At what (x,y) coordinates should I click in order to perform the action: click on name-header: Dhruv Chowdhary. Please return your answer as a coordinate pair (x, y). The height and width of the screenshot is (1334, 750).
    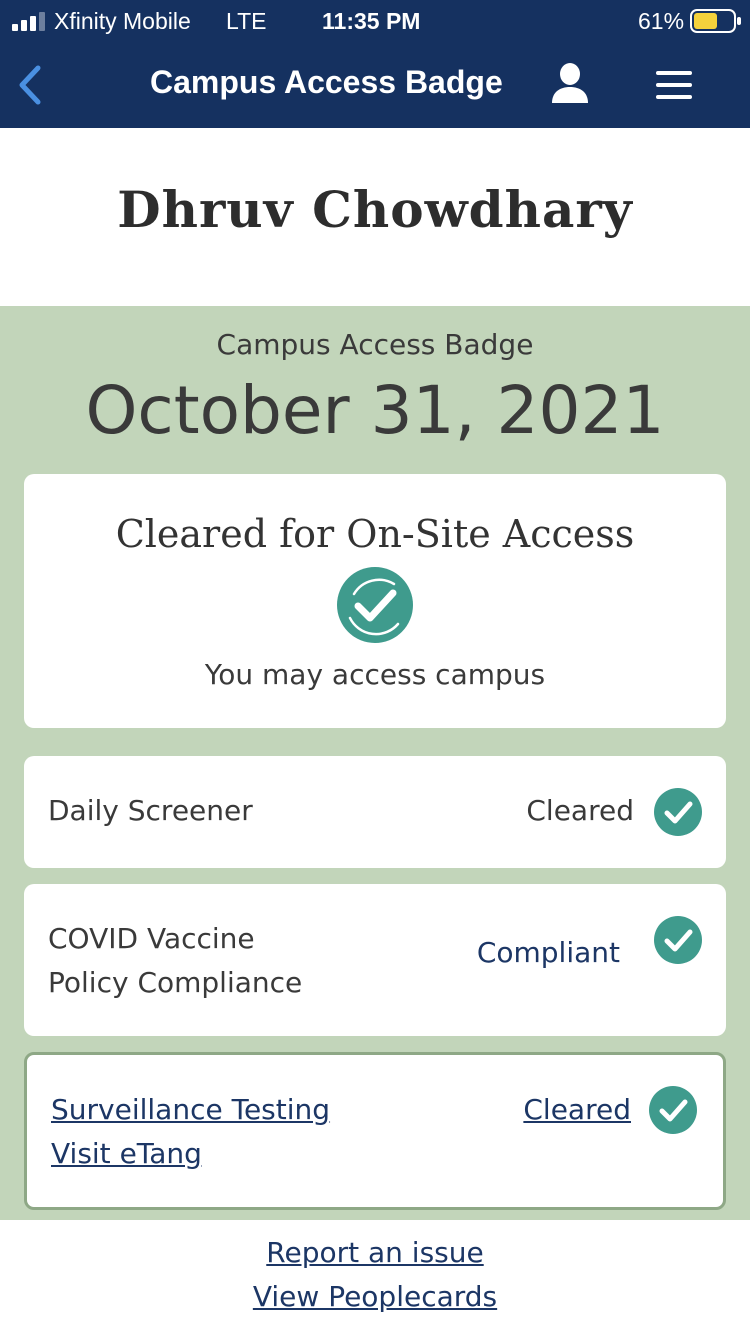
    Looking at the image, I should click on (375, 217).